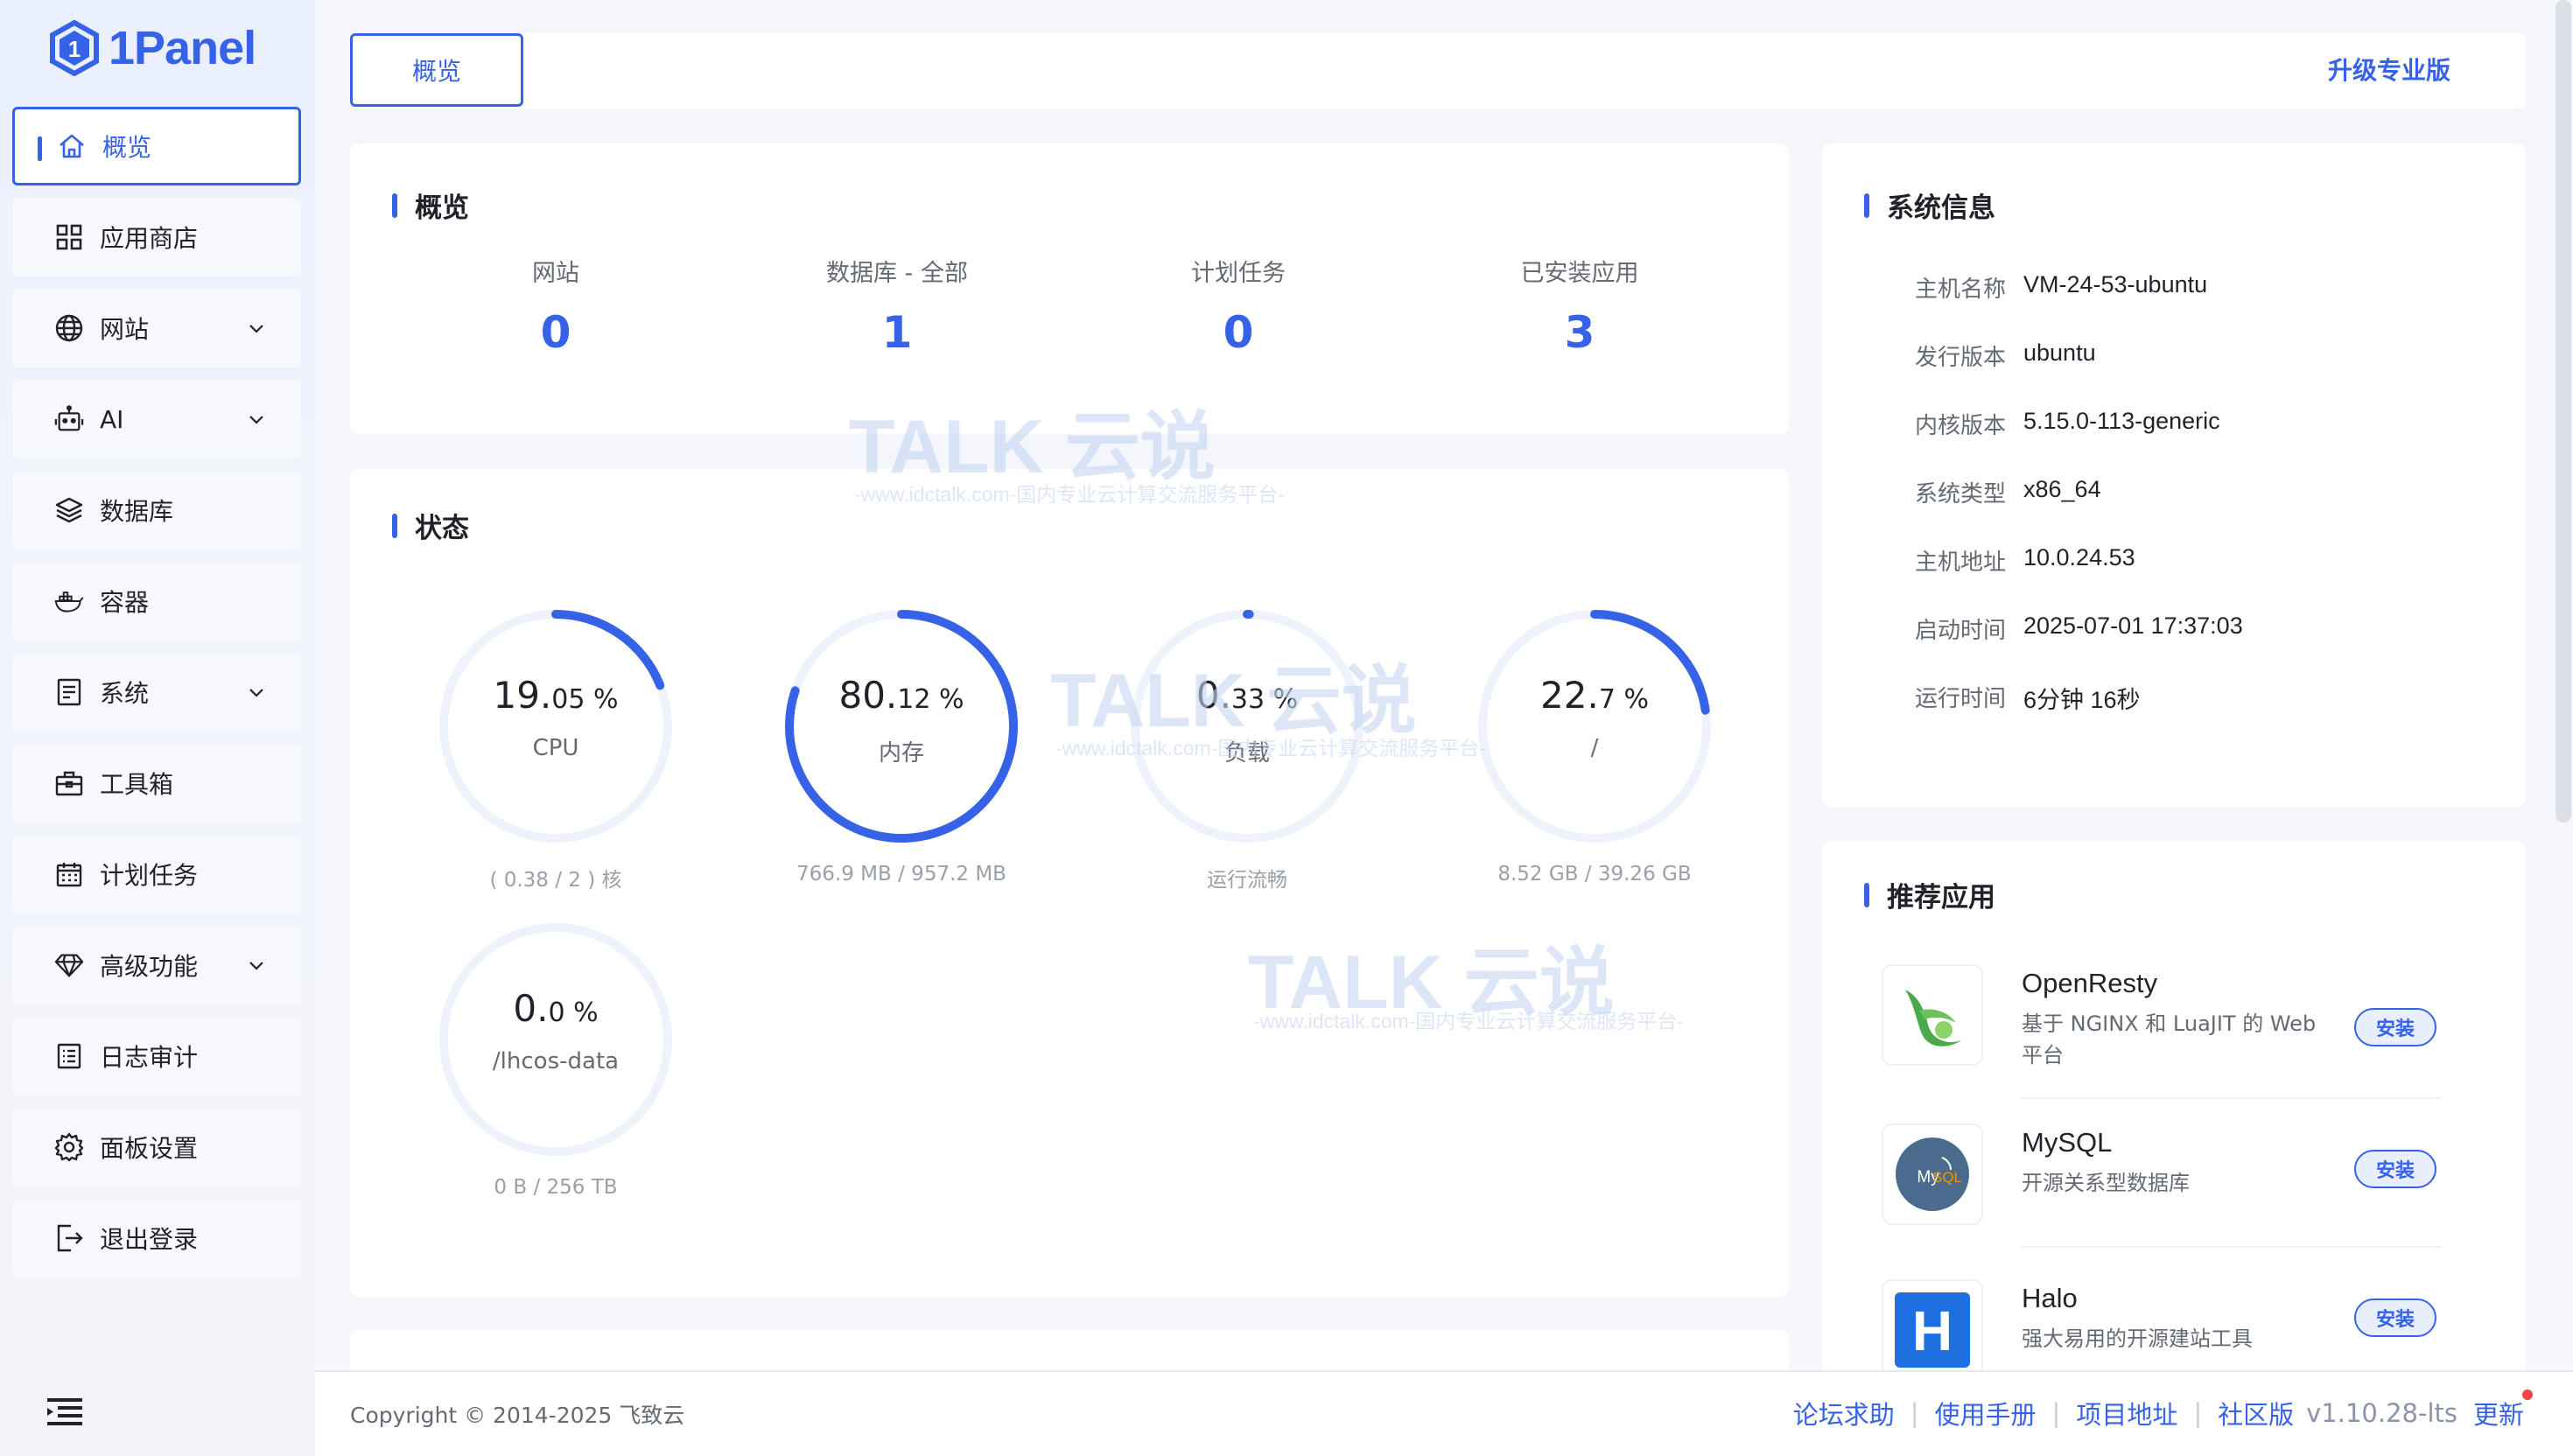 The width and height of the screenshot is (2573, 1456). I want to click on app-openresty: OpenResty 基于 NGINX 和 LuaJIT 的 Web 平台 安装, so click(2162, 1038).